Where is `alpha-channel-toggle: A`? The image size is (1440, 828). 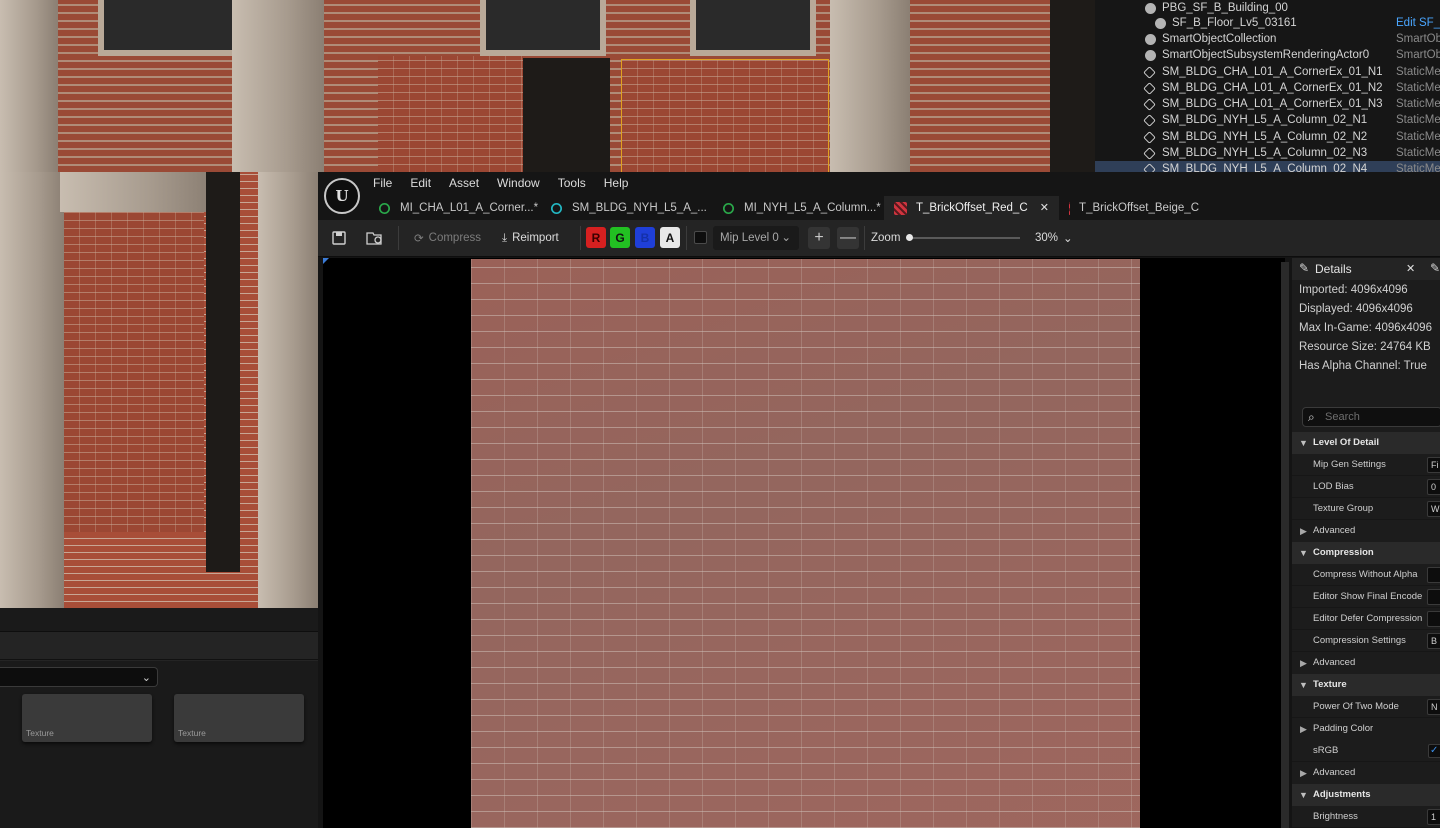 alpha-channel-toggle: A is located at coordinates (670, 237).